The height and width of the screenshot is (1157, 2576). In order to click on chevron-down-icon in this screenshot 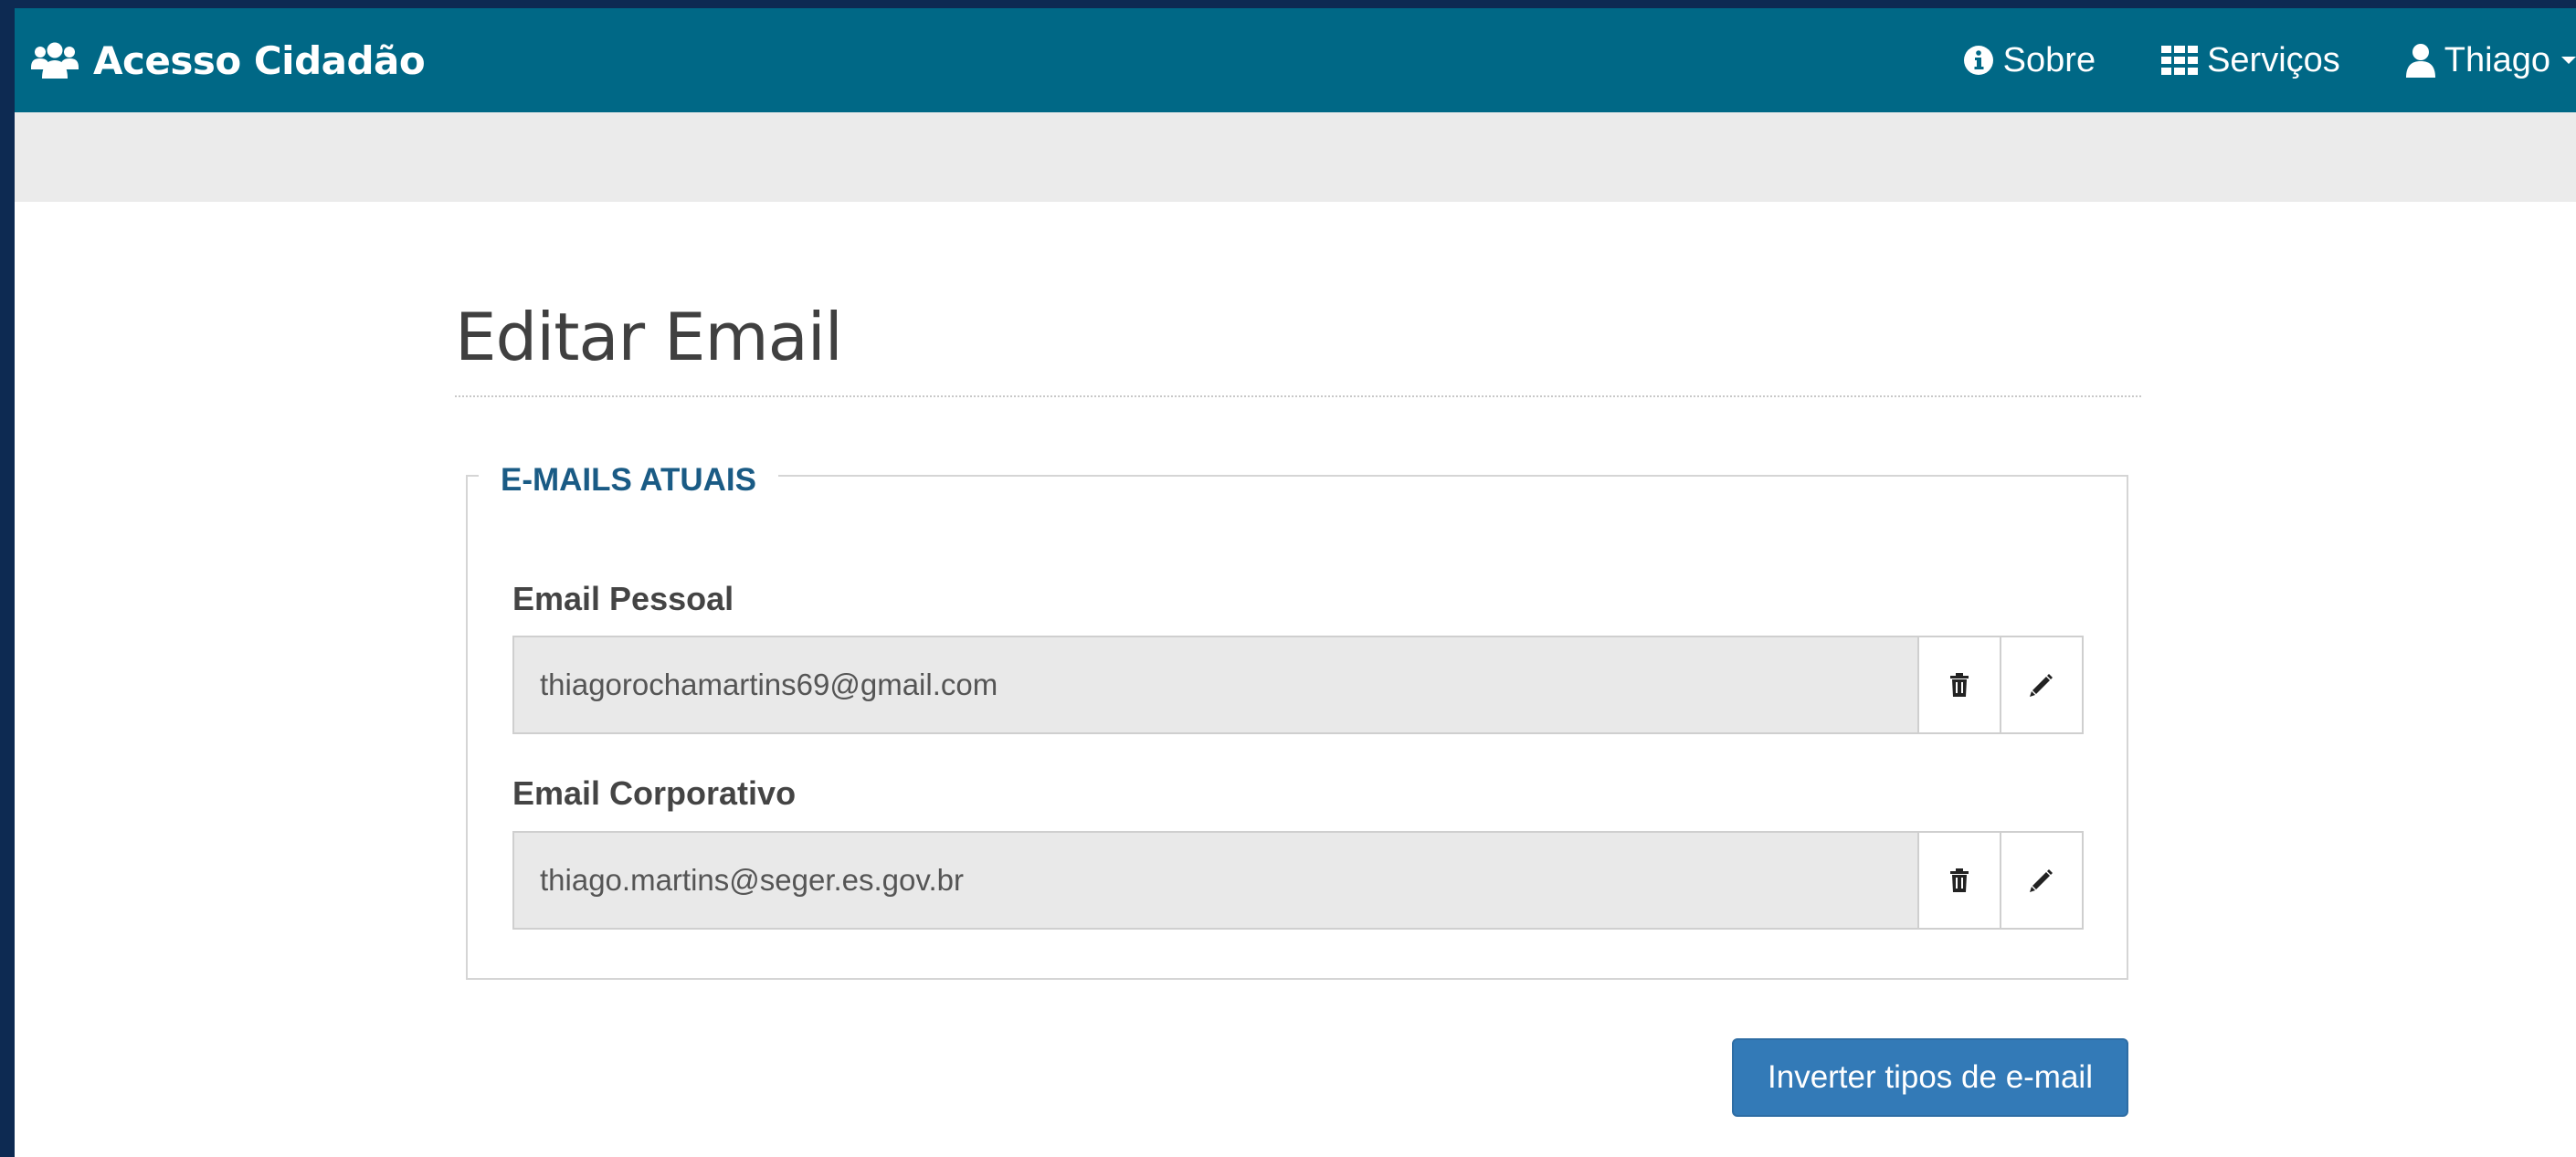, I will do `click(2568, 60)`.